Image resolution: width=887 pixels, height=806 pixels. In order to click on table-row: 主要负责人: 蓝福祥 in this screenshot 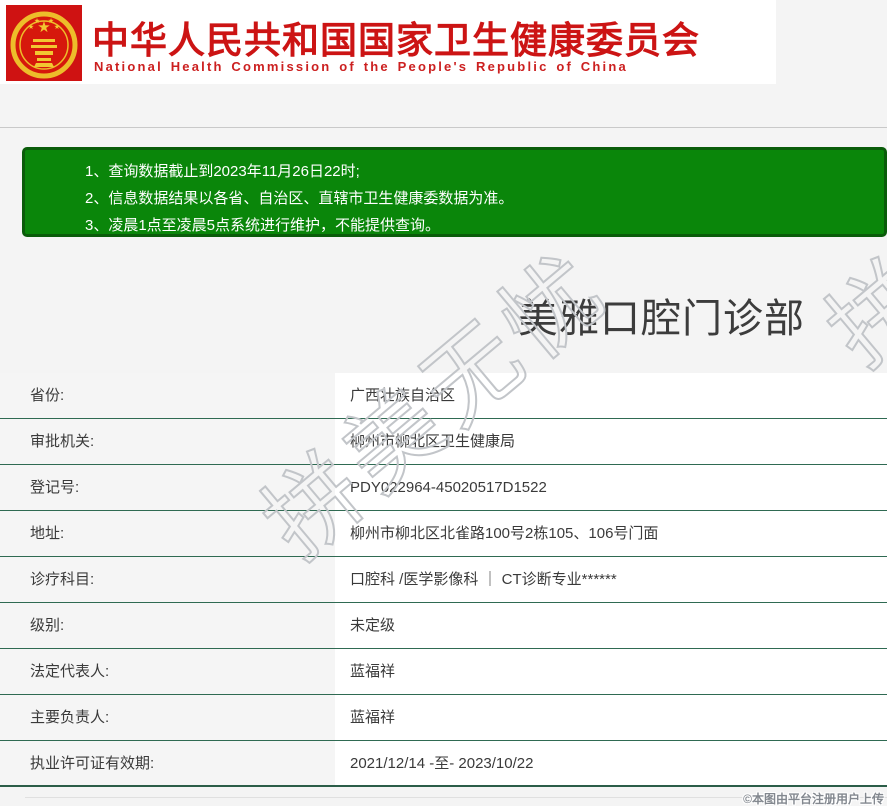, I will do `click(443, 718)`.